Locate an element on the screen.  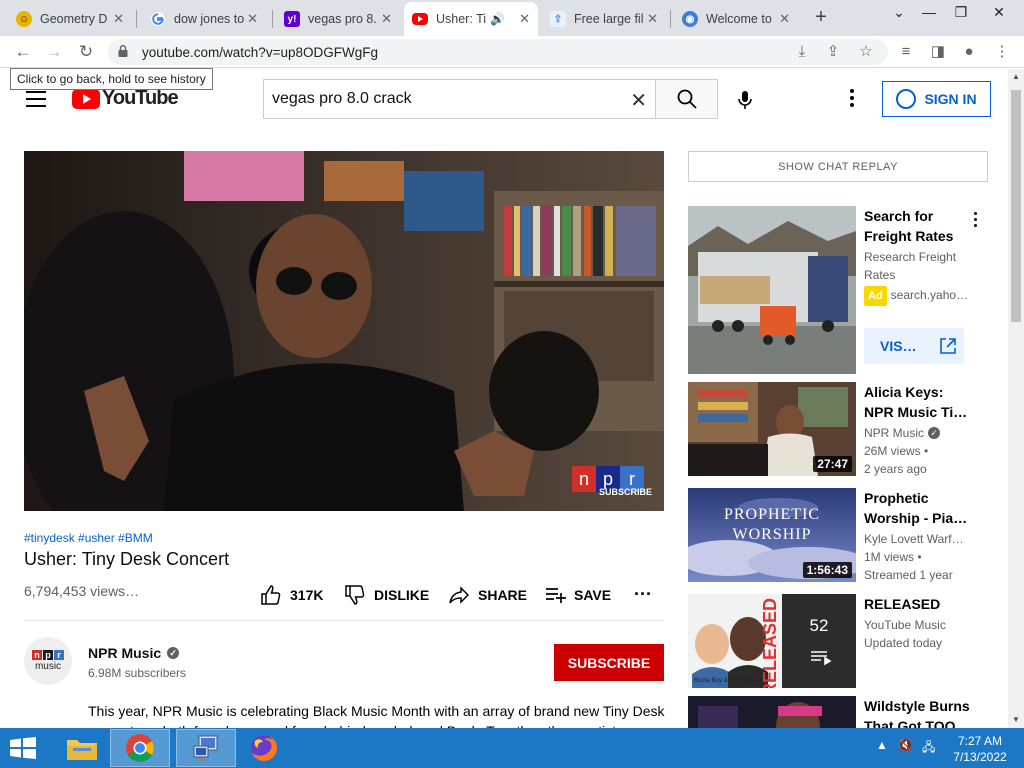
back-arrow-icon: ← is located at coordinates (23, 52).